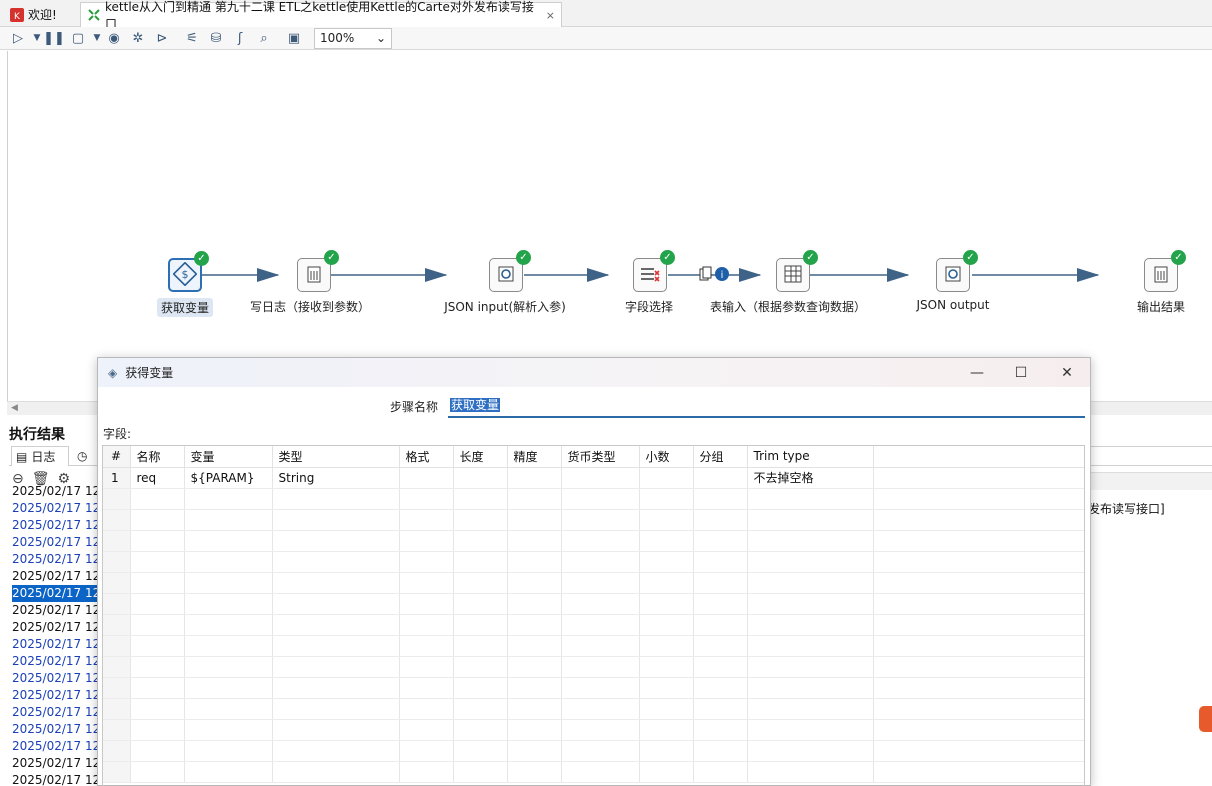  What do you see at coordinates (978, 457) in the screenshot?
I see `column-header` at bounding box center [978, 457].